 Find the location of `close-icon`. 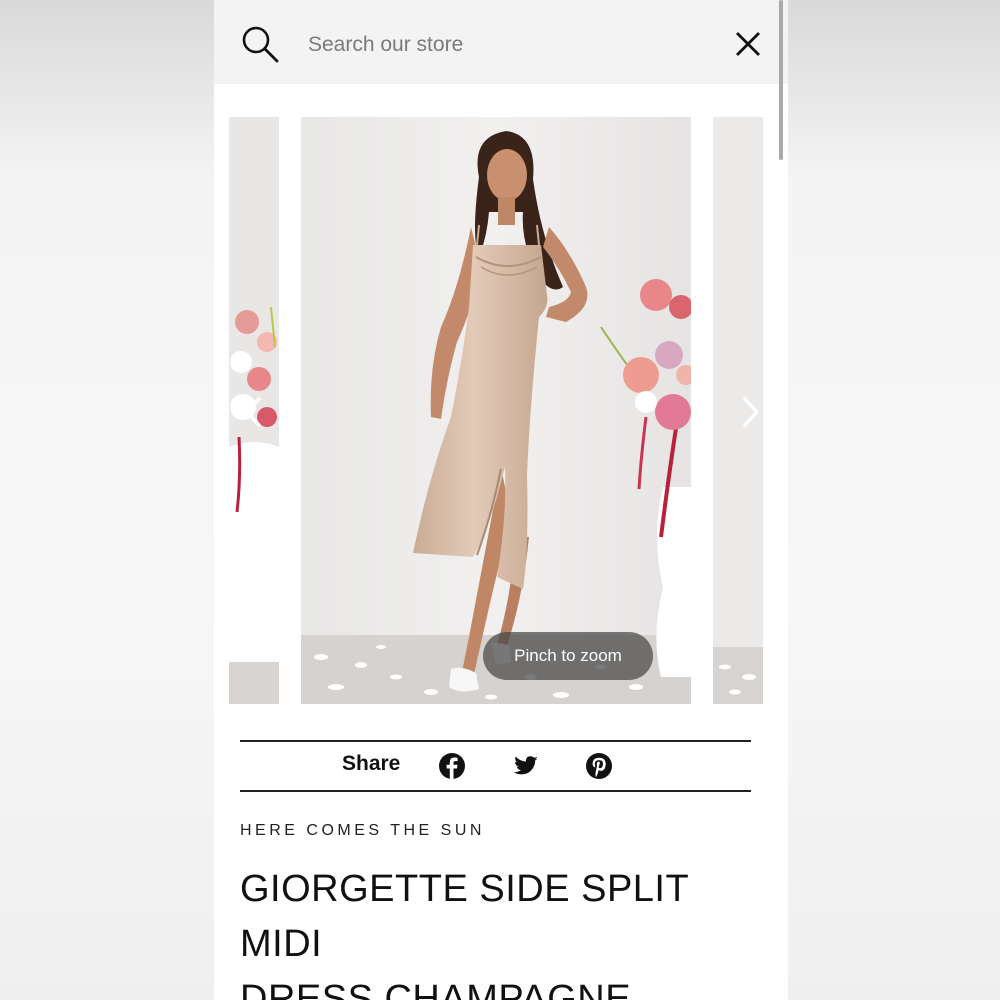

close-icon is located at coordinates (748, 44).